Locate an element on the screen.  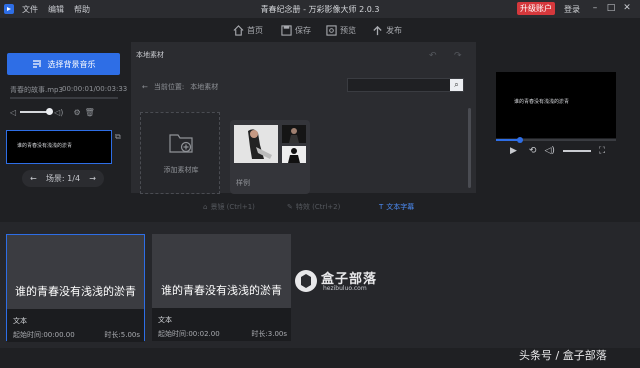
delete-icon: 🗑 is located at coordinates (90, 112).